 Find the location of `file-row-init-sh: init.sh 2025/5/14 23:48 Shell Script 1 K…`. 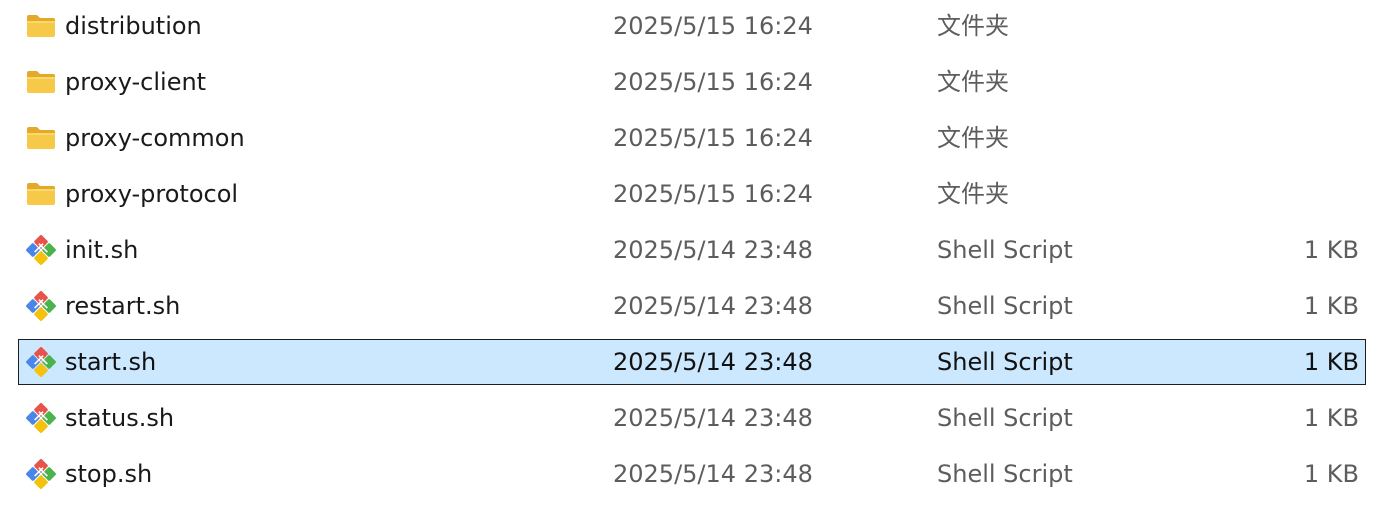

file-row-init-sh: init.sh 2025/5/14 23:48 Shell Script 1 K… is located at coordinates (692, 250).